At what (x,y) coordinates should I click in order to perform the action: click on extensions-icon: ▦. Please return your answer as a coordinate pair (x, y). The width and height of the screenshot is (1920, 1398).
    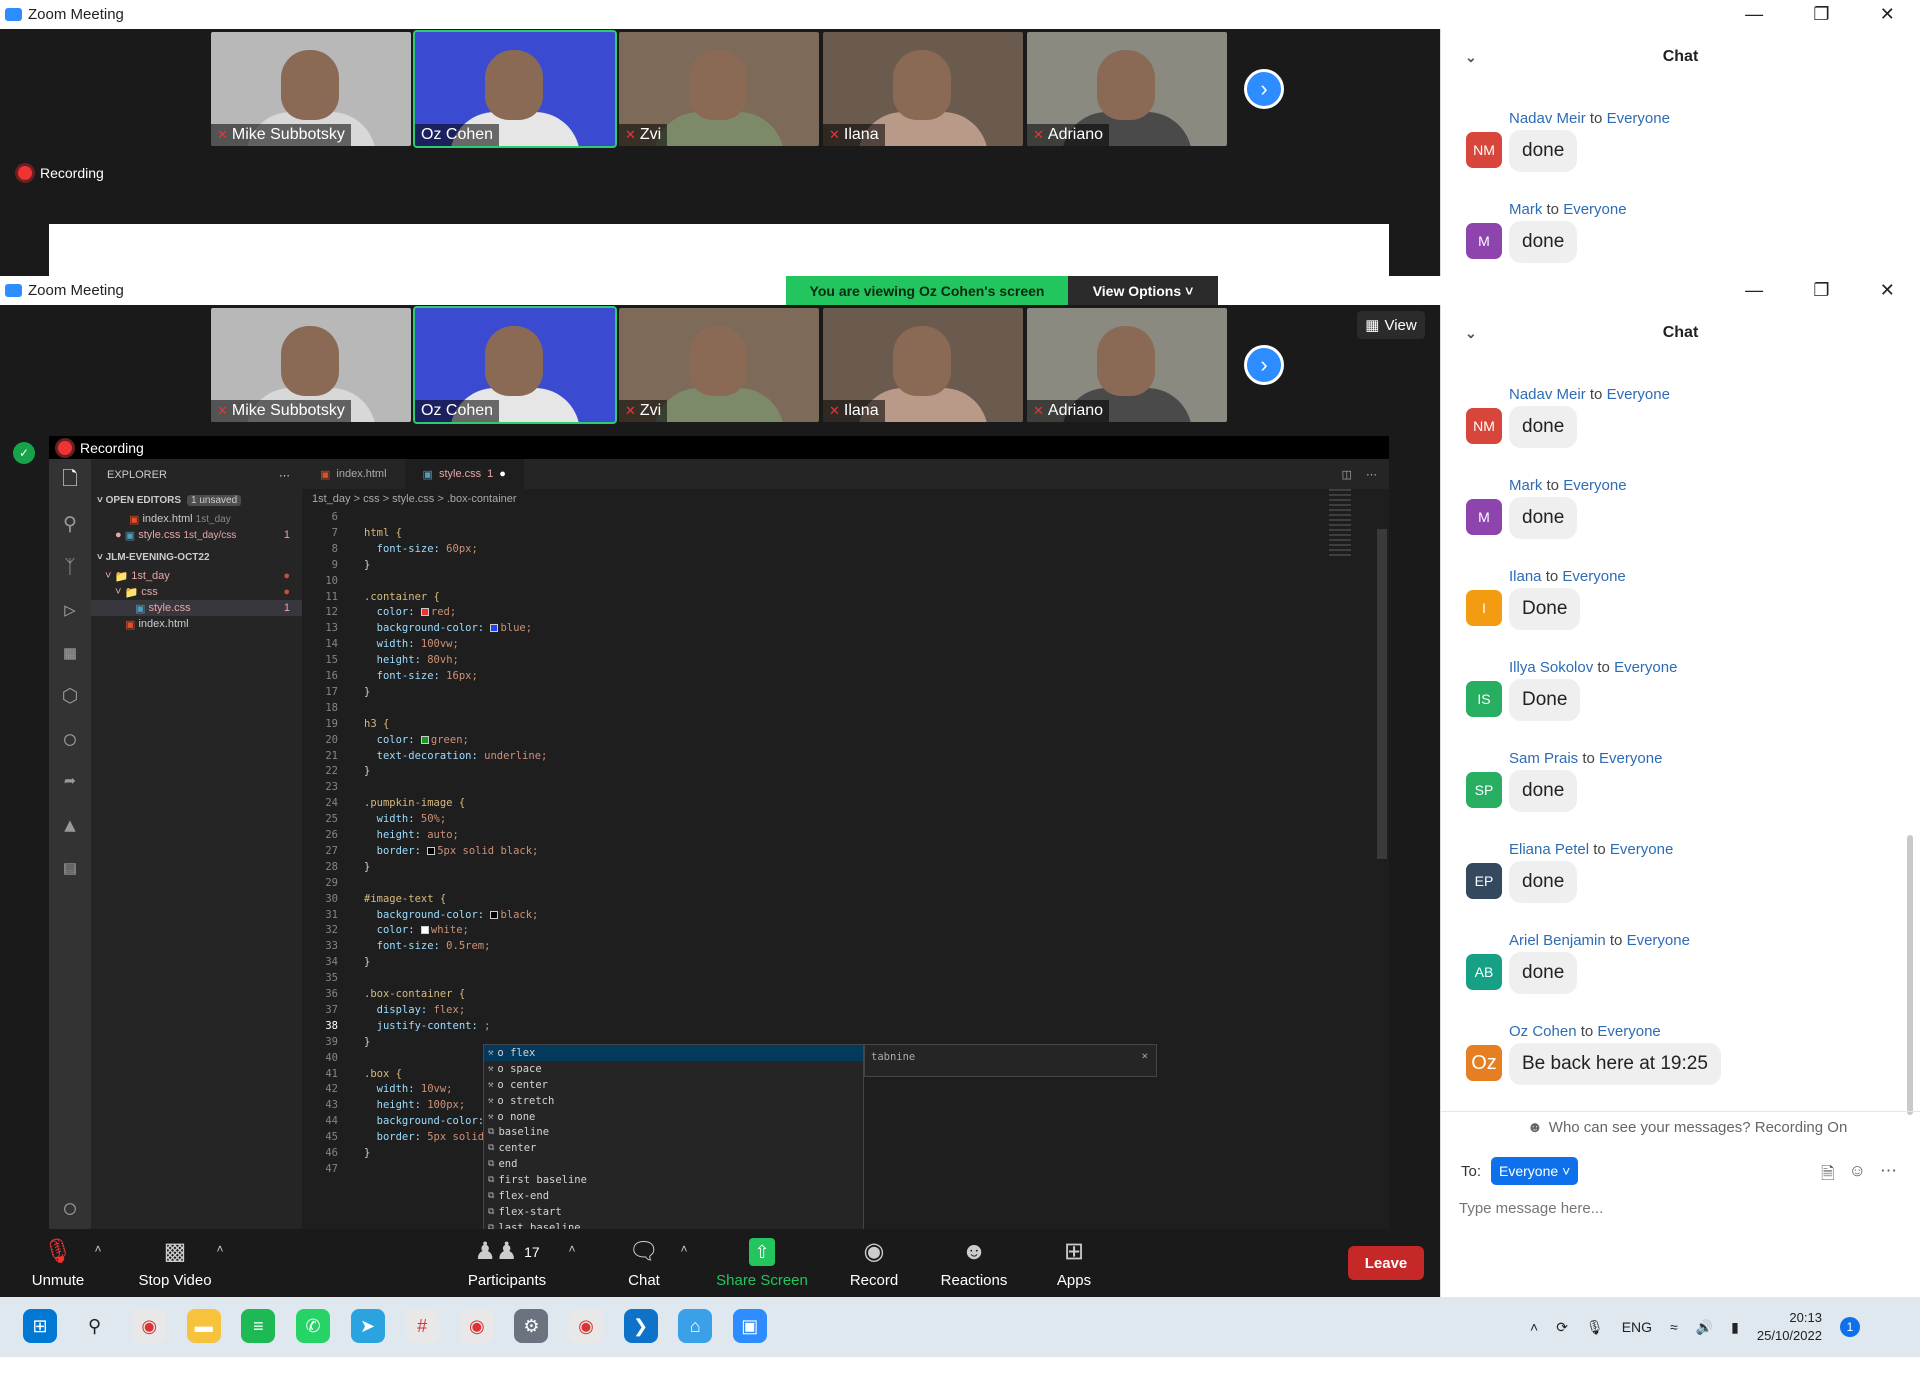
    Looking at the image, I should click on (69, 652).